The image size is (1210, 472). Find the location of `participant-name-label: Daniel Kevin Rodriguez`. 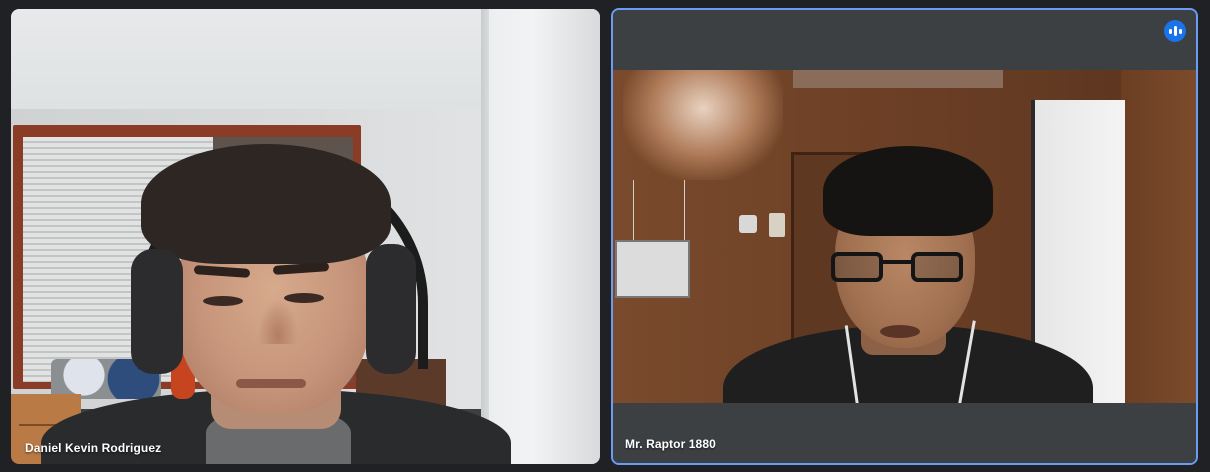

participant-name-label: Daniel Kevin Rodriguez is located at coordinates (93, 448).